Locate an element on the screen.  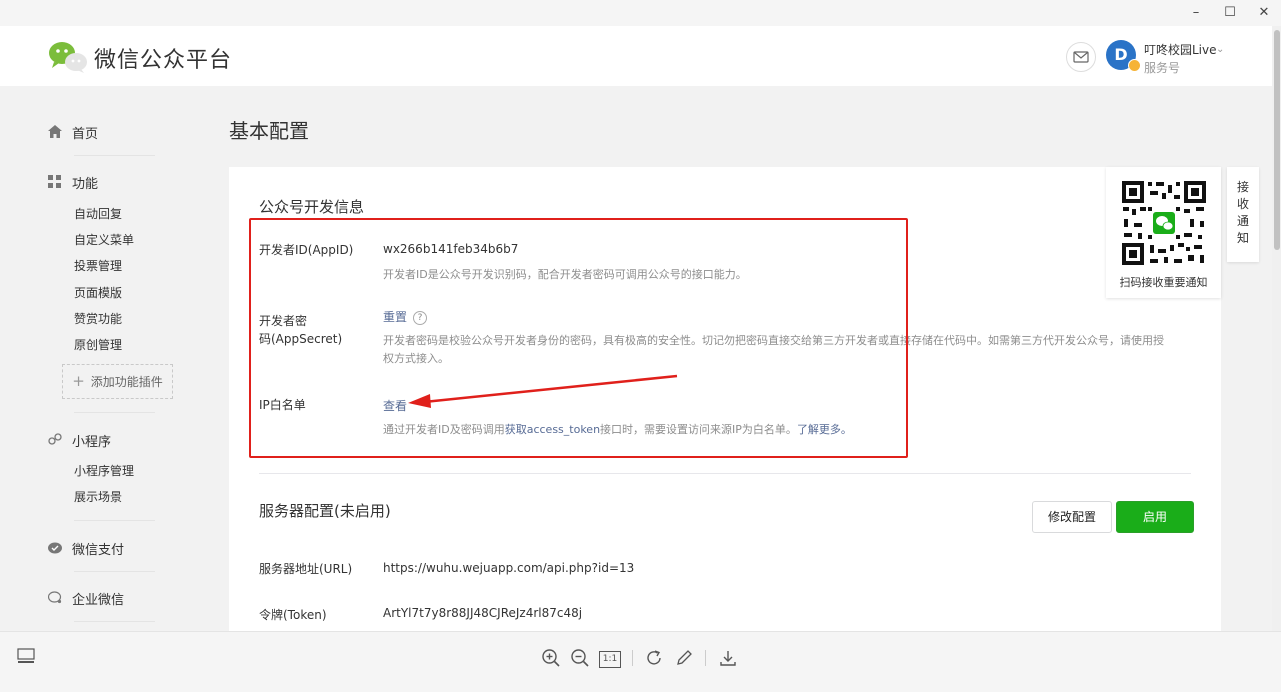
platform-logo-text: 微信公众平台 is located at coordinates (163, 58).